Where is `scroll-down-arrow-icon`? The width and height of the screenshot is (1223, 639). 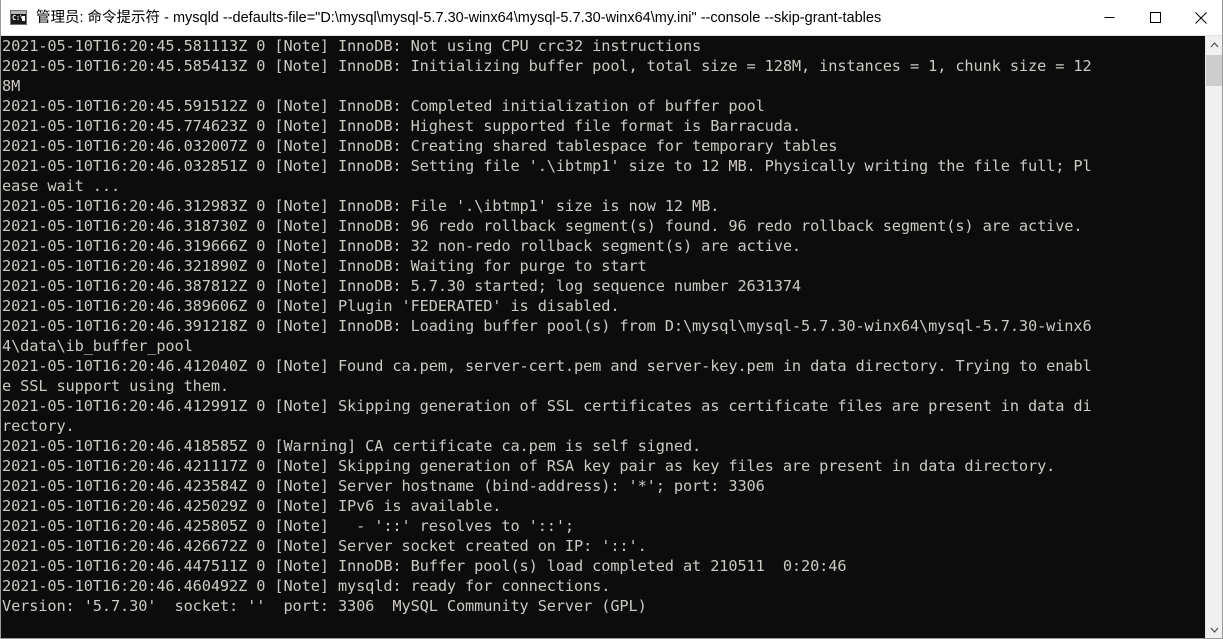
scroll-down-arrow-icon is located at coordinates (1214, 629).